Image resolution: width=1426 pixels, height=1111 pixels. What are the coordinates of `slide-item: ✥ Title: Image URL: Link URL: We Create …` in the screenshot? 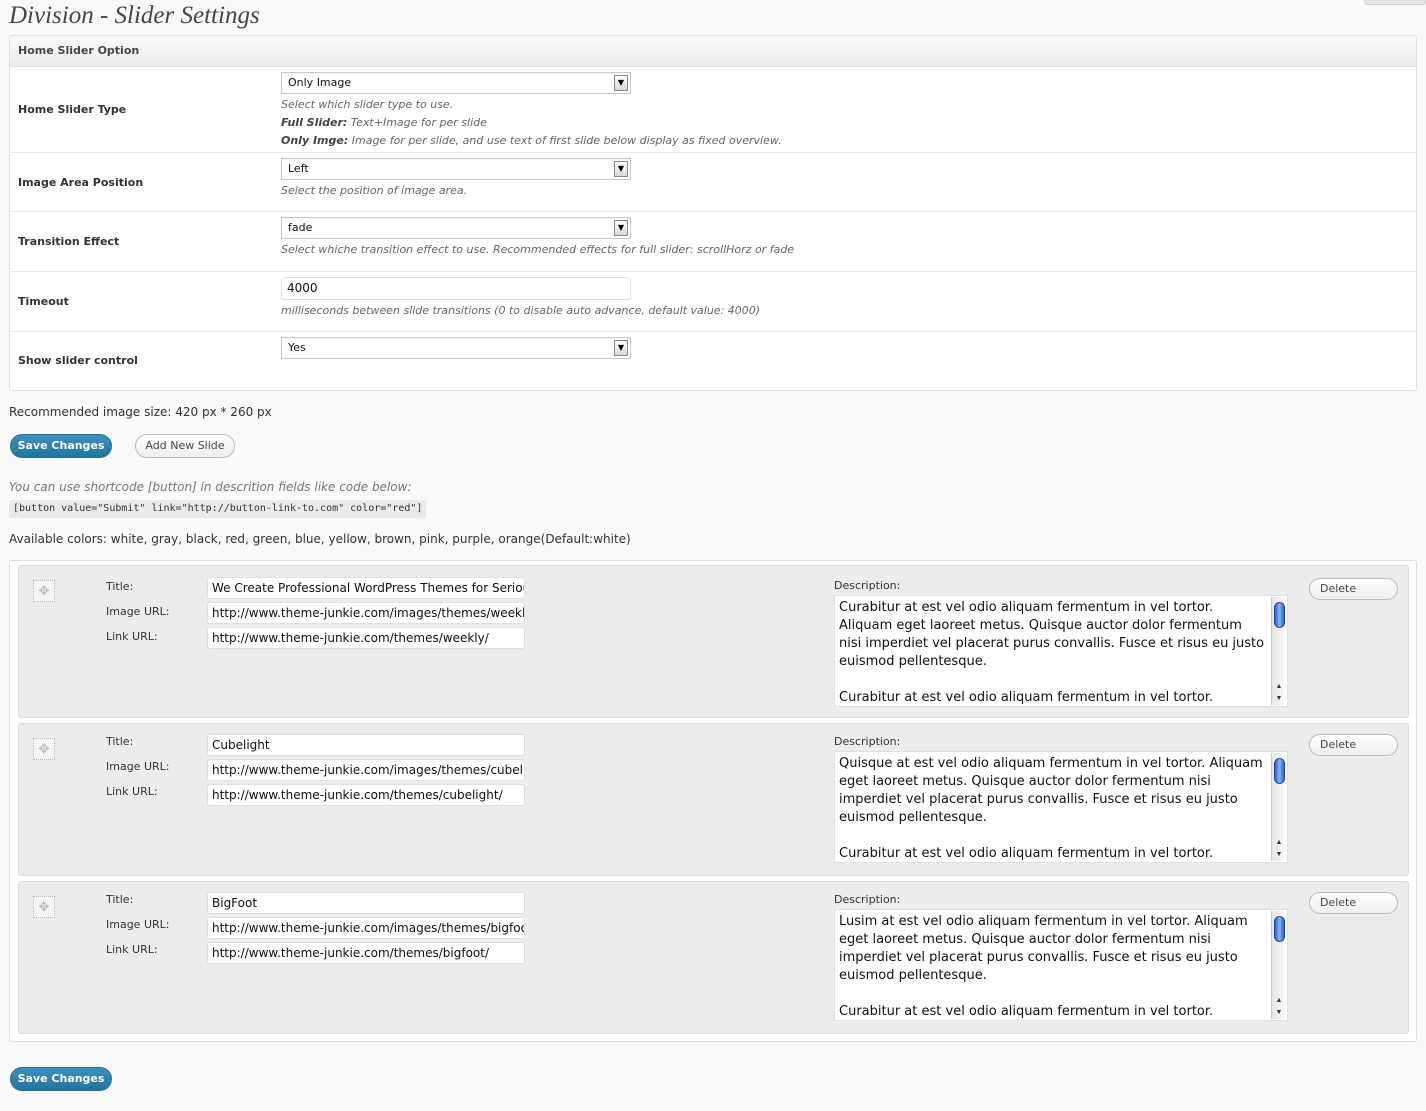 It's located at (713, 641).